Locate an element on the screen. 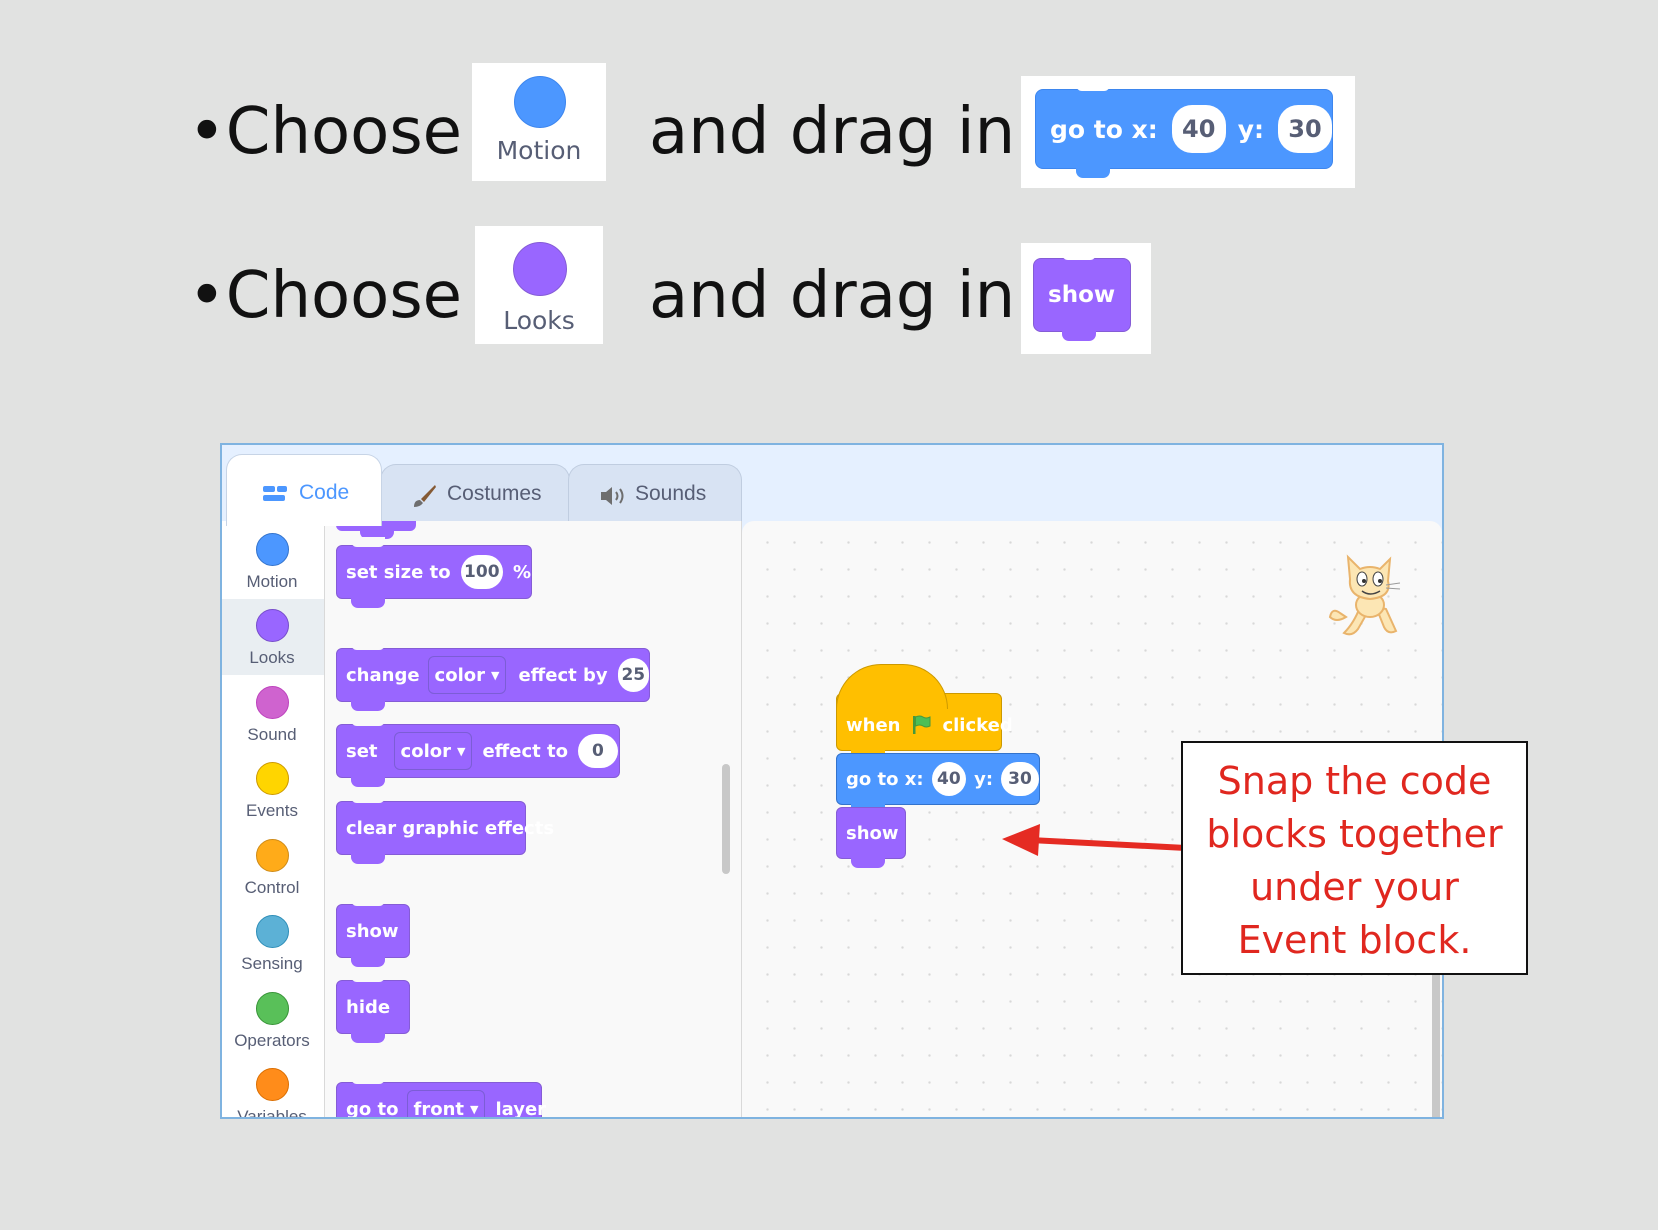 This screenshot has width=1658, height=1230. looks-dot-icon is located at coordinates (272, 625).